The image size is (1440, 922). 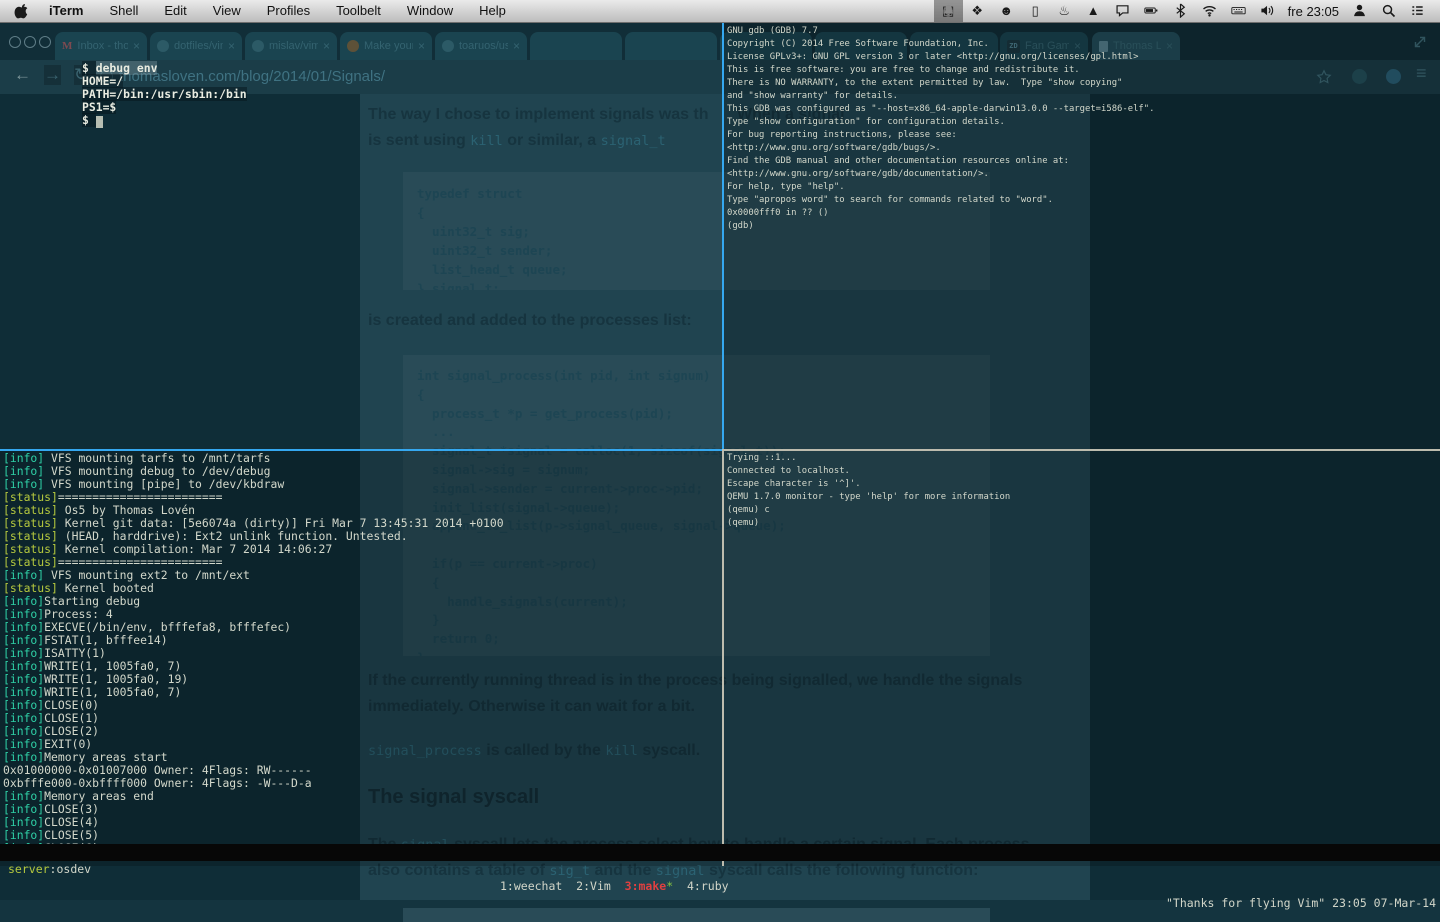 I want to click on tab-title: mislav/vimfile, so click(x=293, y=46).